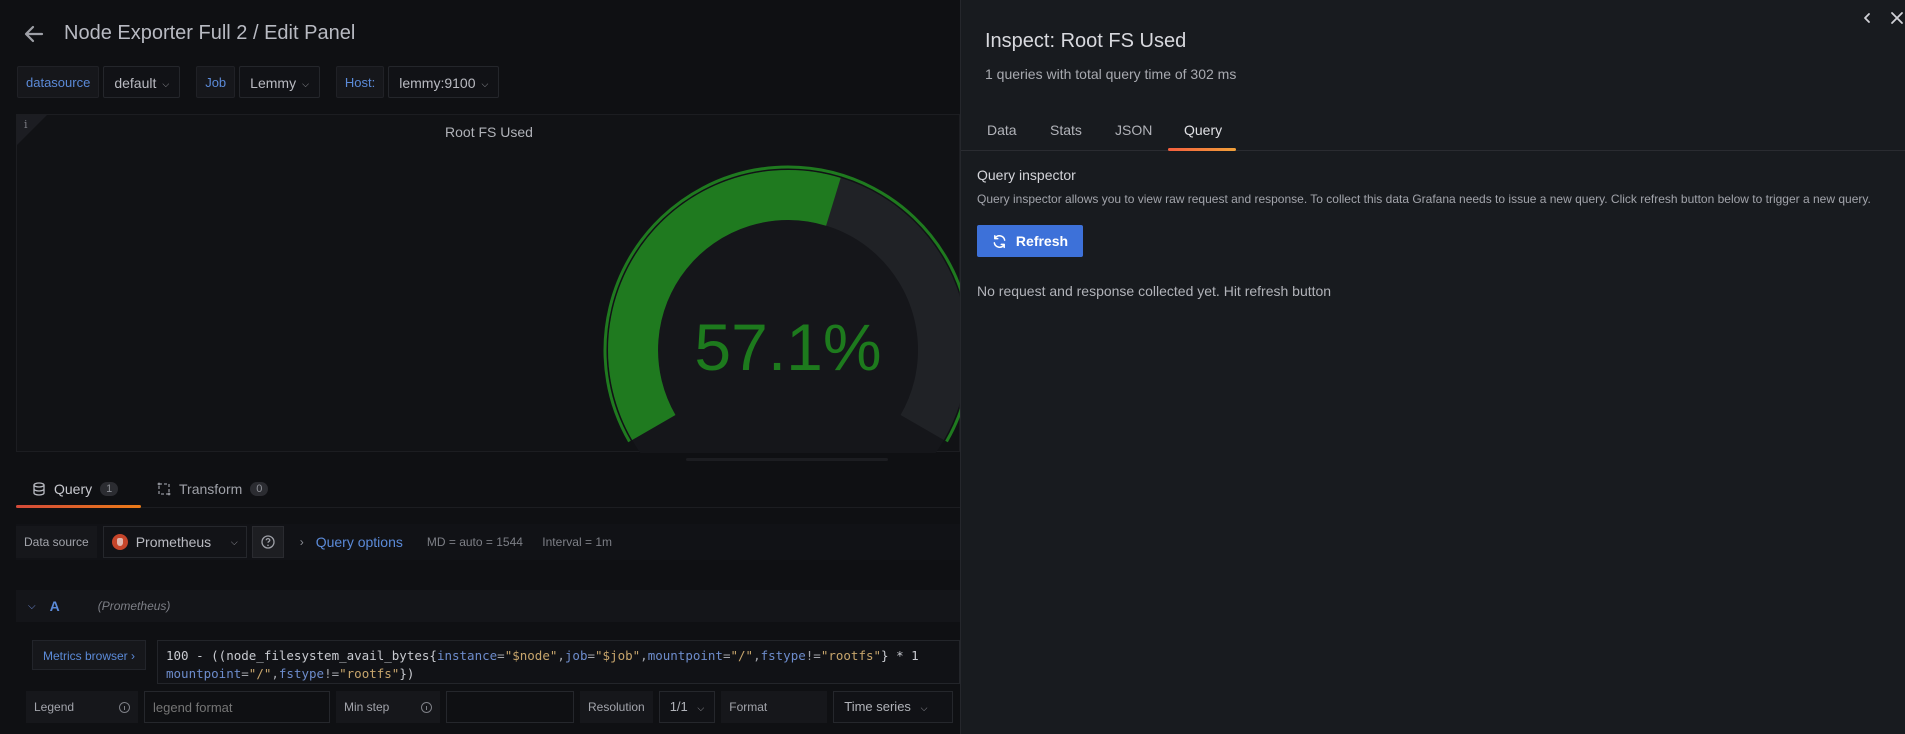 The width and height of the screenshot is (1905, 734). Describe the element at coordinates (444, 82) in the screenshot. I see `variable-select-host: lemmy:9100 ⌵` at that location.